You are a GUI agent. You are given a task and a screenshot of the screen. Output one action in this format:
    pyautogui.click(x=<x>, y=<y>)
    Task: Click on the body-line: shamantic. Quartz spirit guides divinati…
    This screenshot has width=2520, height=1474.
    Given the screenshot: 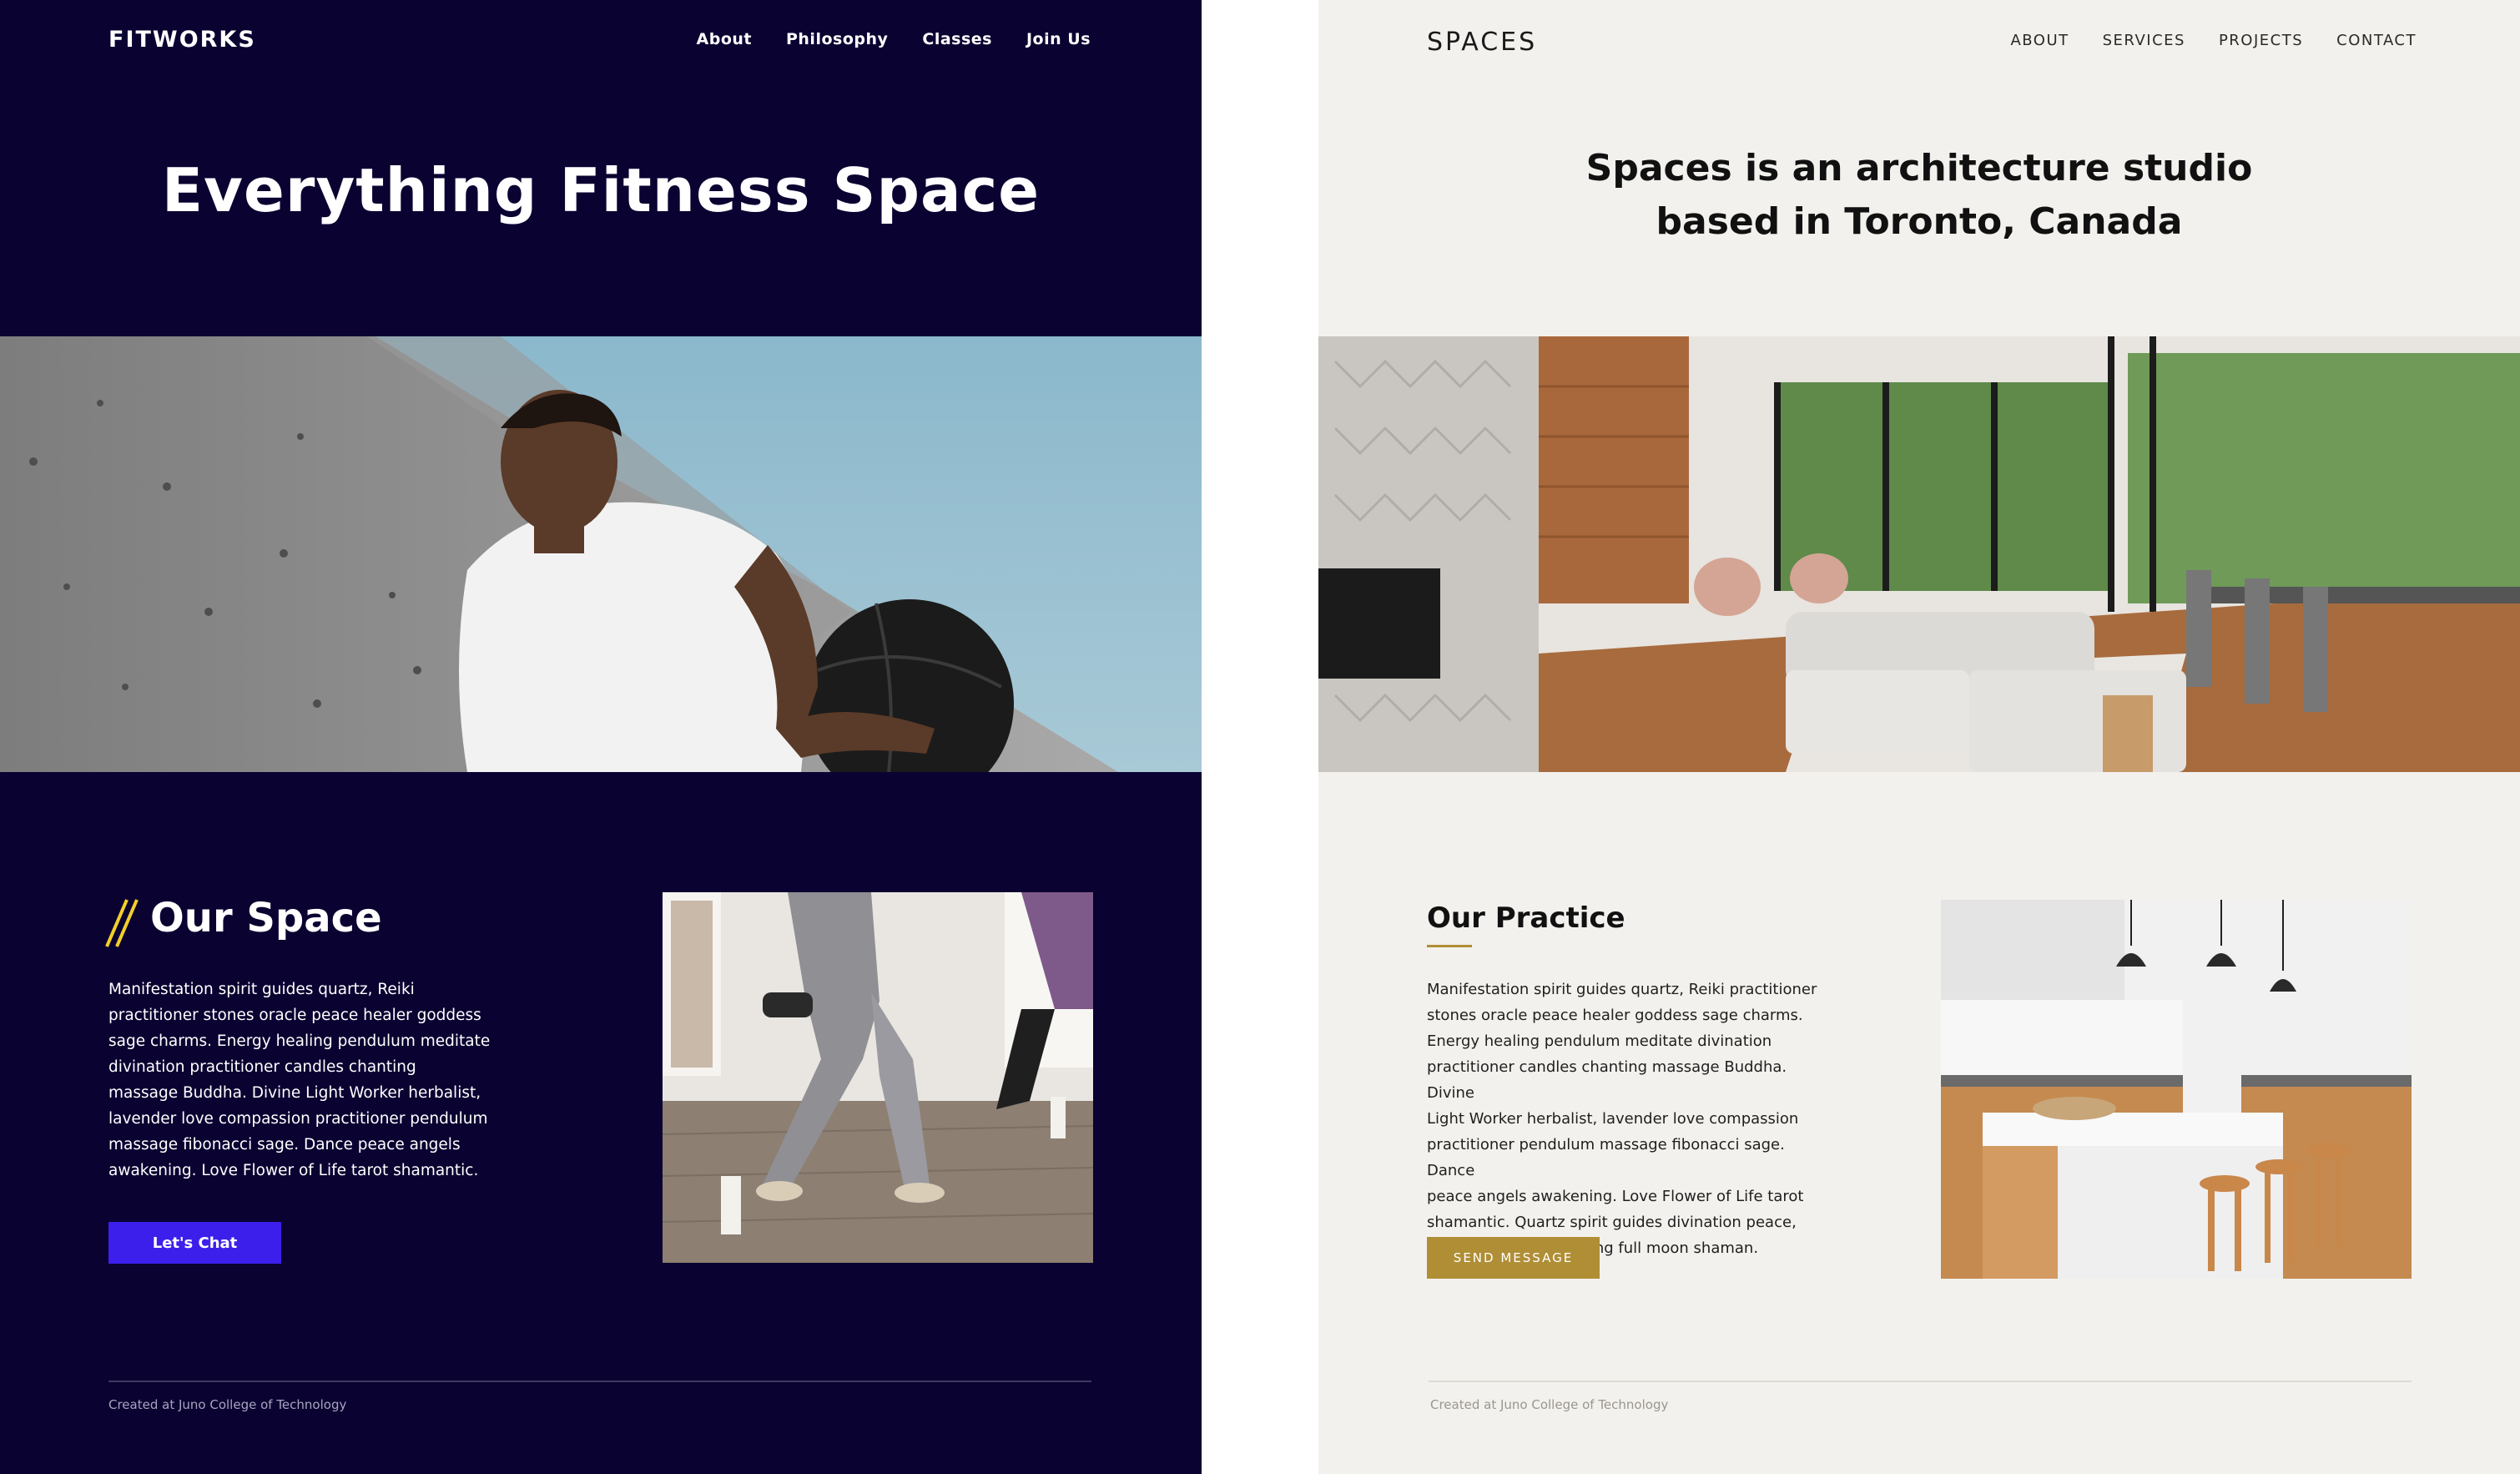 What is the action you would take?
    pyautogui.click(x=1612, y=1222)
    